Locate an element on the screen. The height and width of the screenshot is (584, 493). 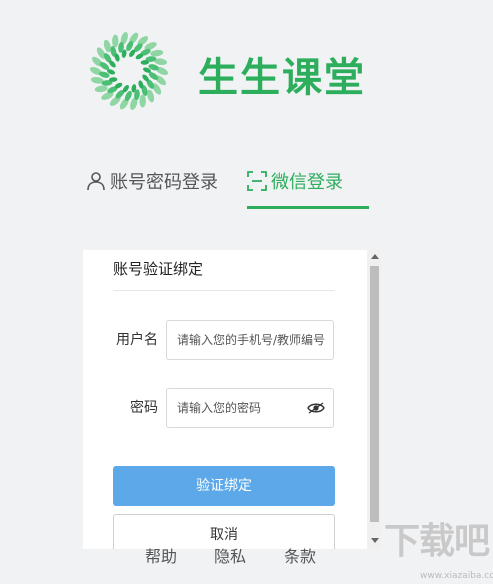
username-field is located at coordinates (250, 340).